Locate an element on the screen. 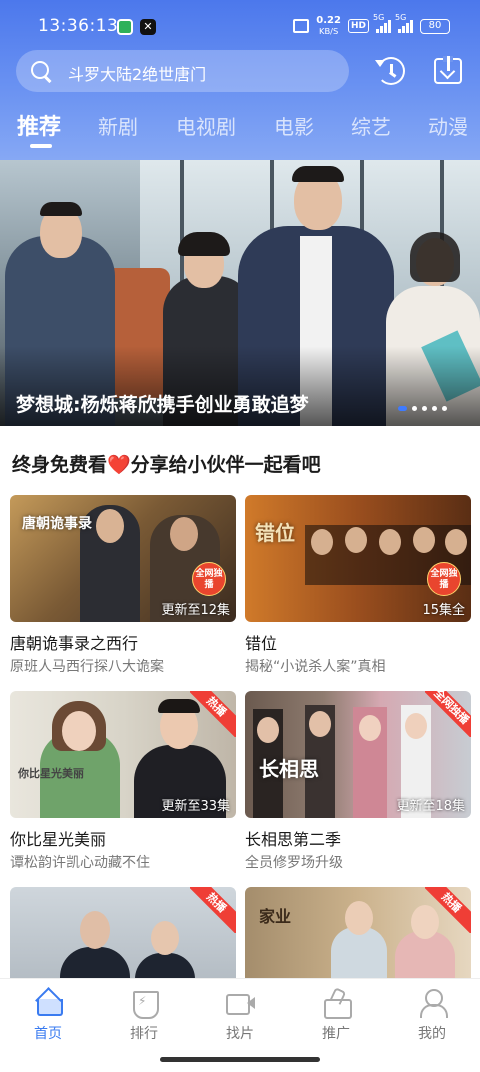 The width and height of the screenshot is (480, 1072). capcut-icon: ✕ is located at coordinates (148, 27).